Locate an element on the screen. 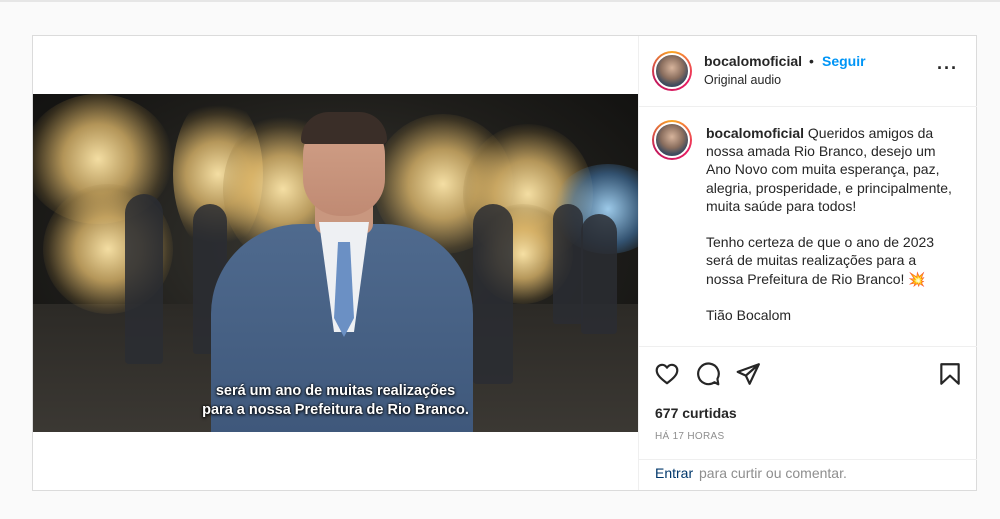  caption-avatar-image is located at coordinates (672, 140).